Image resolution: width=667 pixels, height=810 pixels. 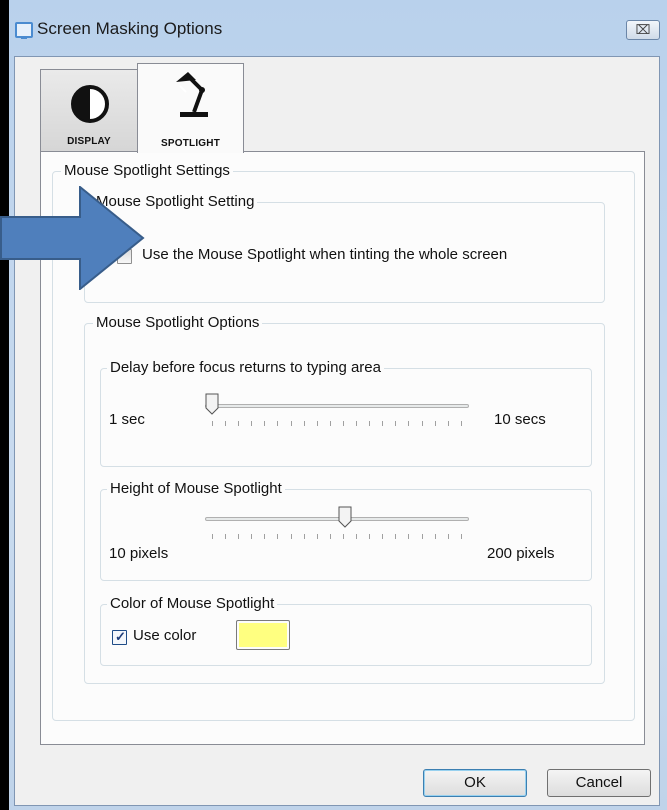 I want to click on height-title: Height of Mouse Spotlight, so click(x=196, y=489).